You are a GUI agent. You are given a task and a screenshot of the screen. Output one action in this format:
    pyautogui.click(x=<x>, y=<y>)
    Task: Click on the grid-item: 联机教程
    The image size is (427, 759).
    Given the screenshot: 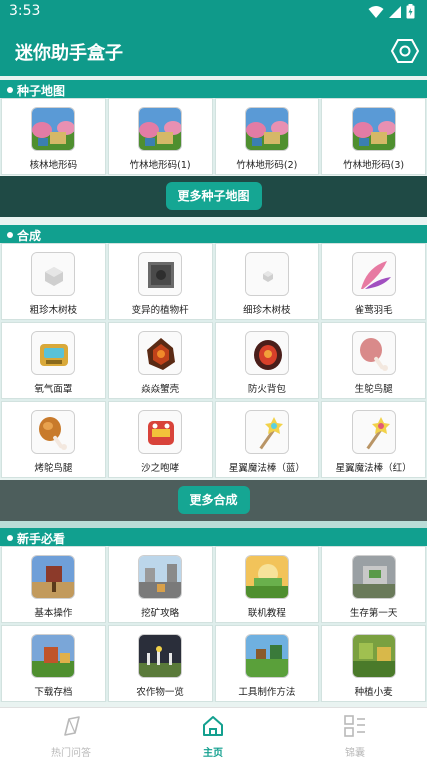 What is the action you would take?
    pyautogui.click(x=267, y=584)
    